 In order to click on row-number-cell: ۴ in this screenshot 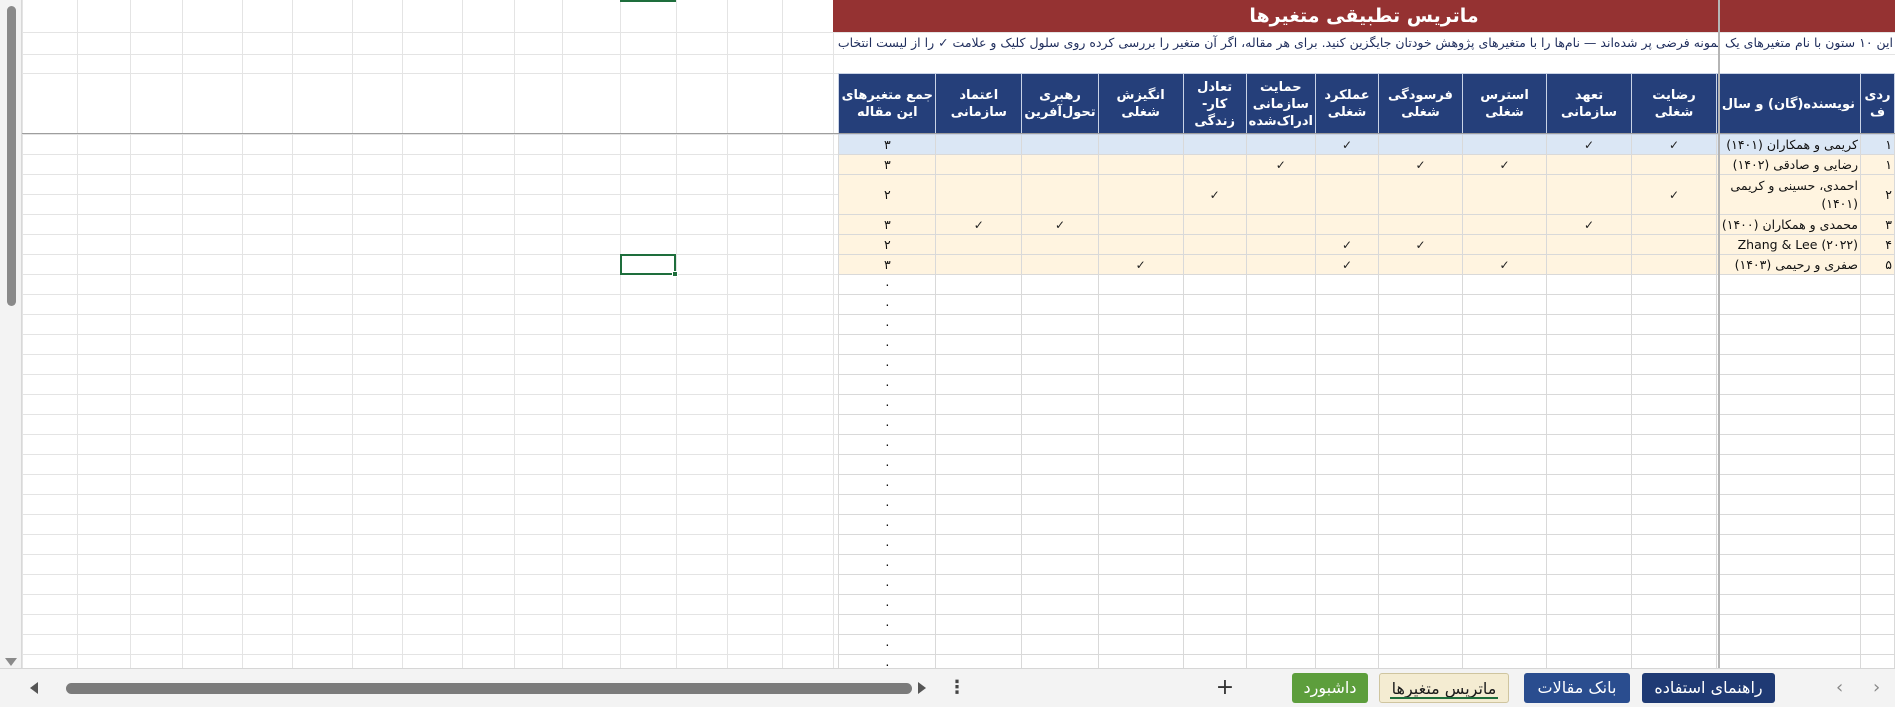, I will do `click(1877, 244)`.